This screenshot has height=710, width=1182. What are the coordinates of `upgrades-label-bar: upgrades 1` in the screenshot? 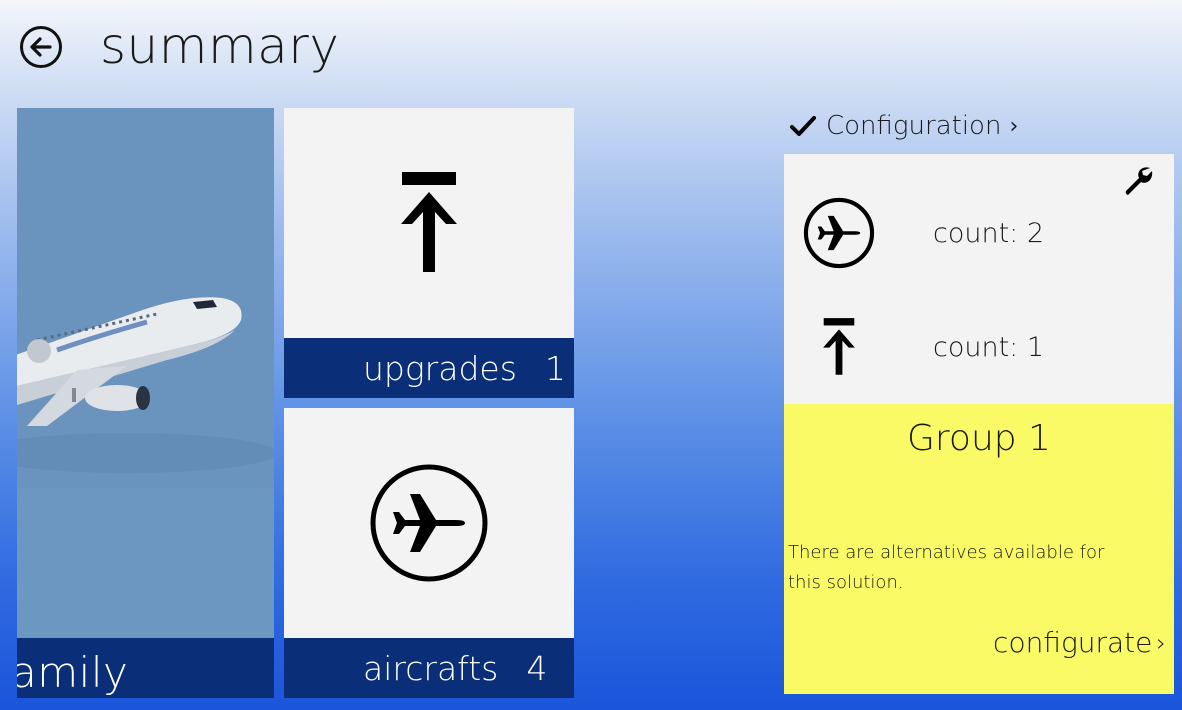 It's located at (429, 368).